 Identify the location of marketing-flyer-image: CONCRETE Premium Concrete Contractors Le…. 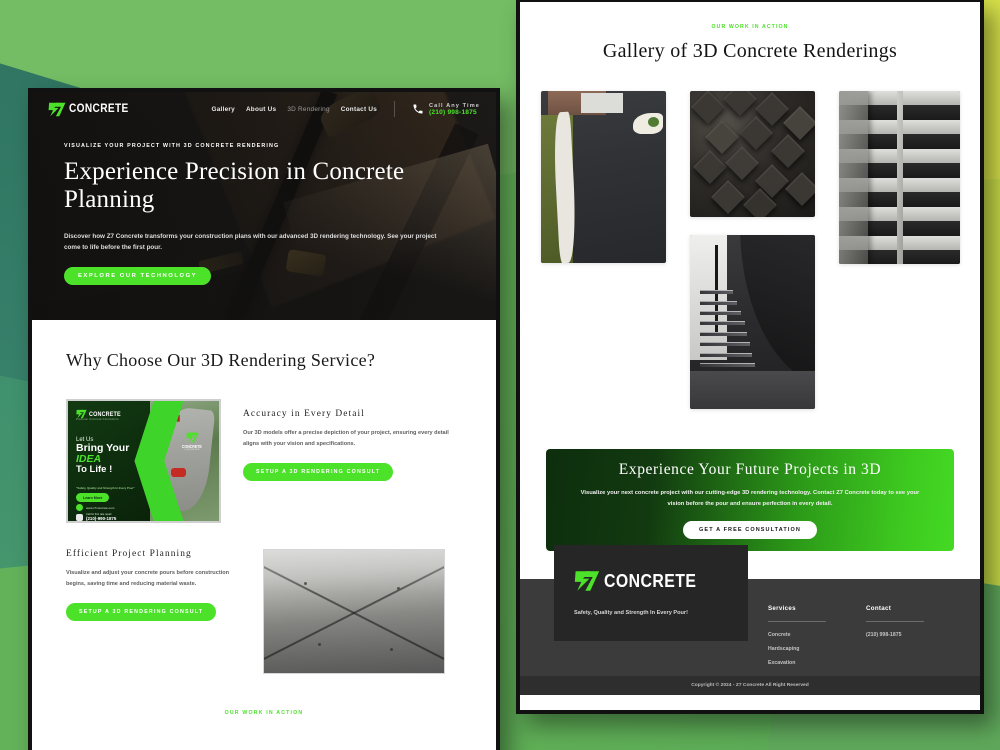
(143, 461).